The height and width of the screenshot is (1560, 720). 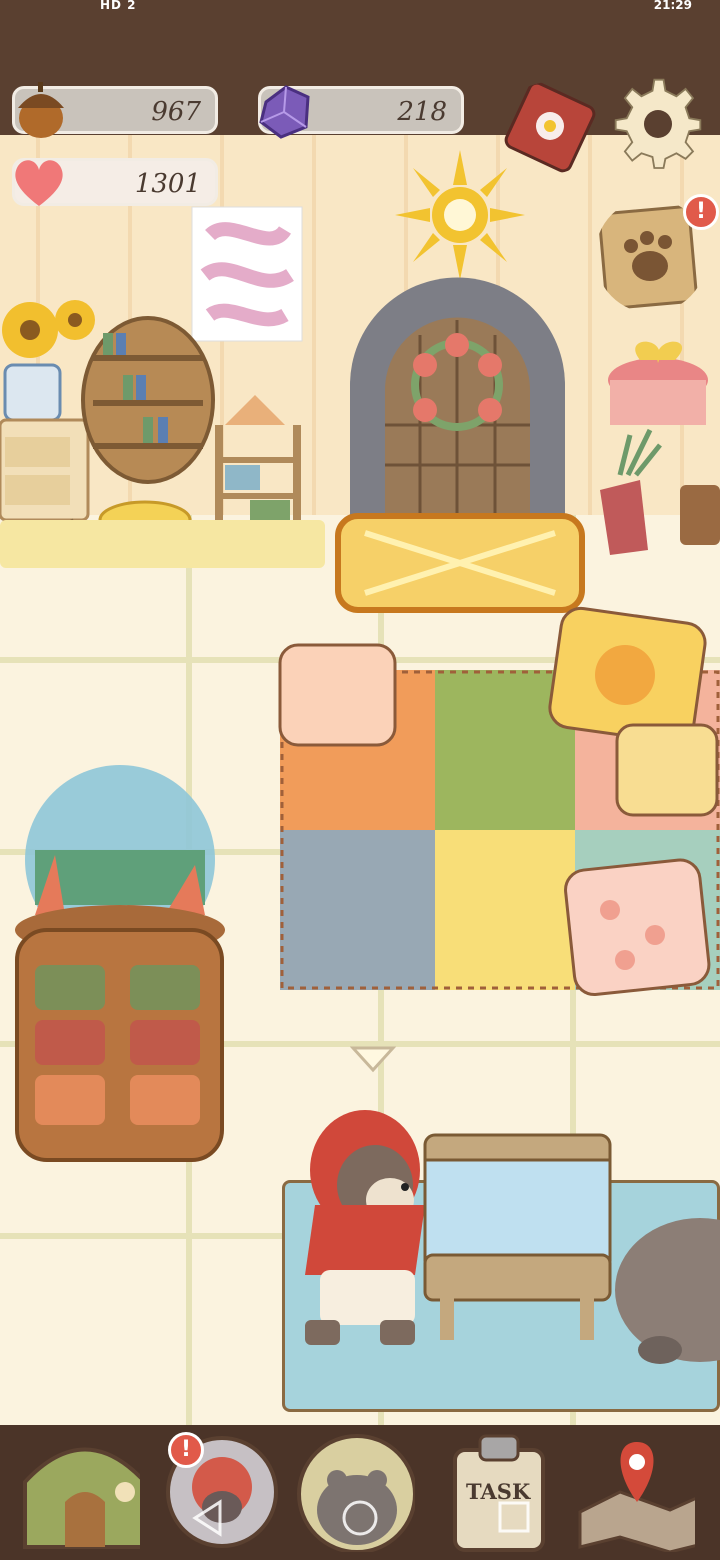 What do you see at coordinates (658, 124) in the screenshot?
I see `settings-gear-icon` at bounding box center [658, 124].